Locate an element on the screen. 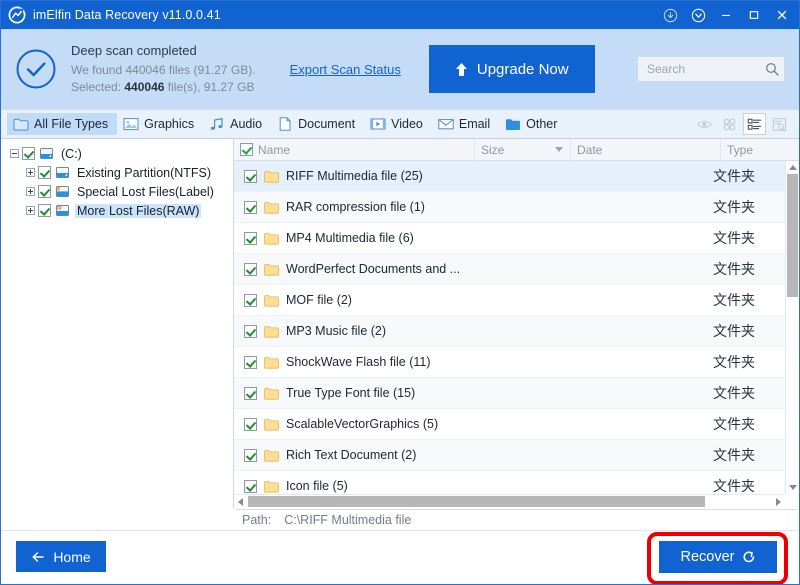 This screenshot has width=800, height=585. file-name-cell: MP3 Music file (2) is located at coordinates (336, 331).